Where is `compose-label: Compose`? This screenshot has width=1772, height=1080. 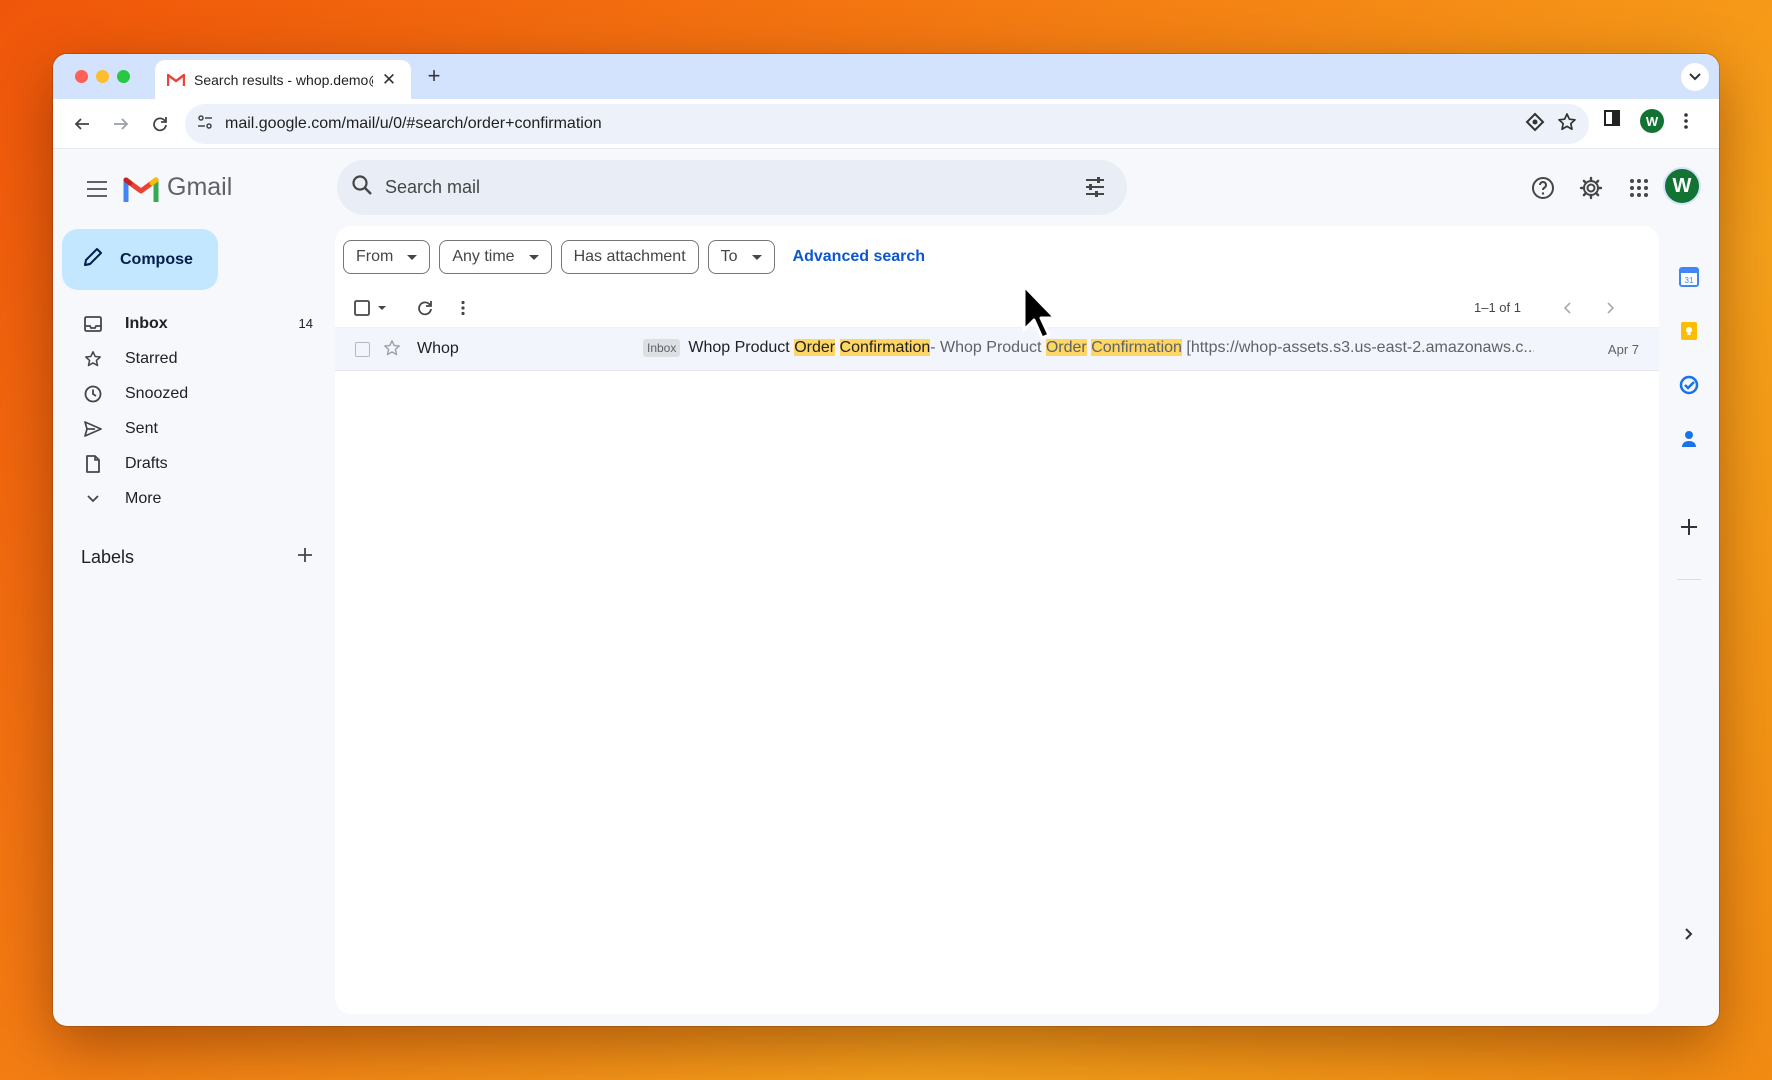
compose-label: Compose is located at coordinates (156, 259).